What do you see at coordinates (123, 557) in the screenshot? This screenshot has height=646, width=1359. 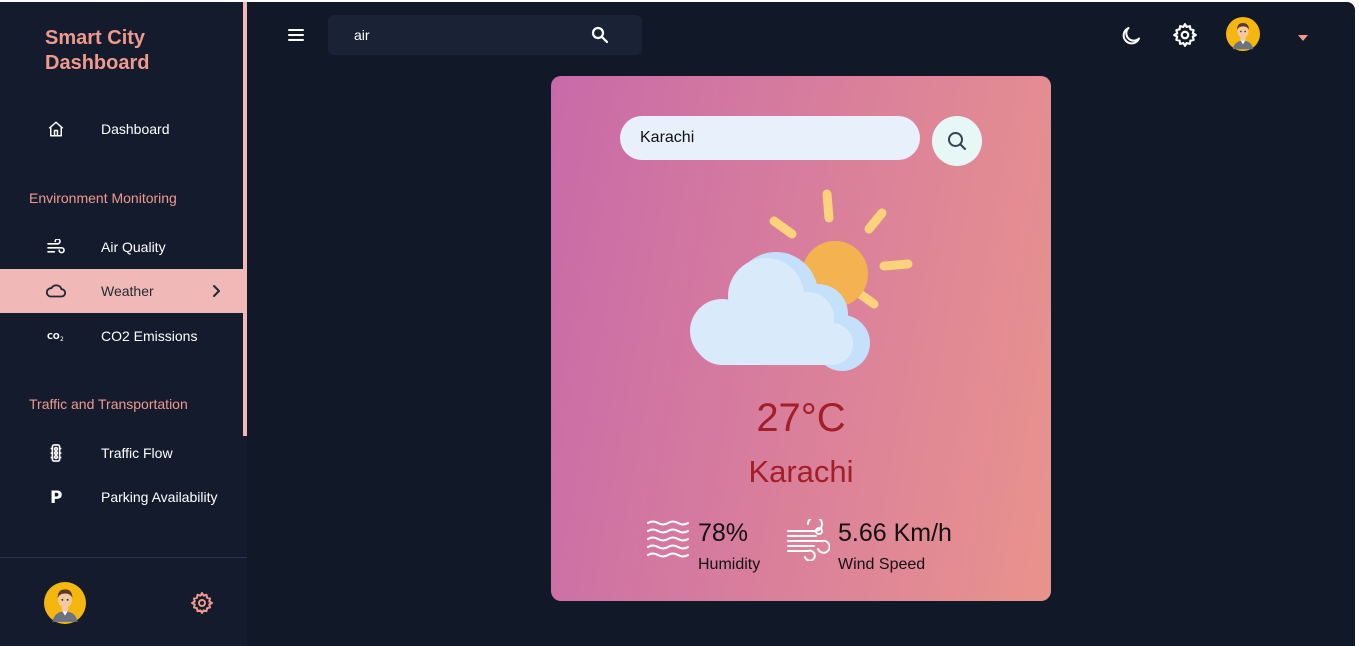 I see `sidebar-divider` at bounding box center [123, 557].